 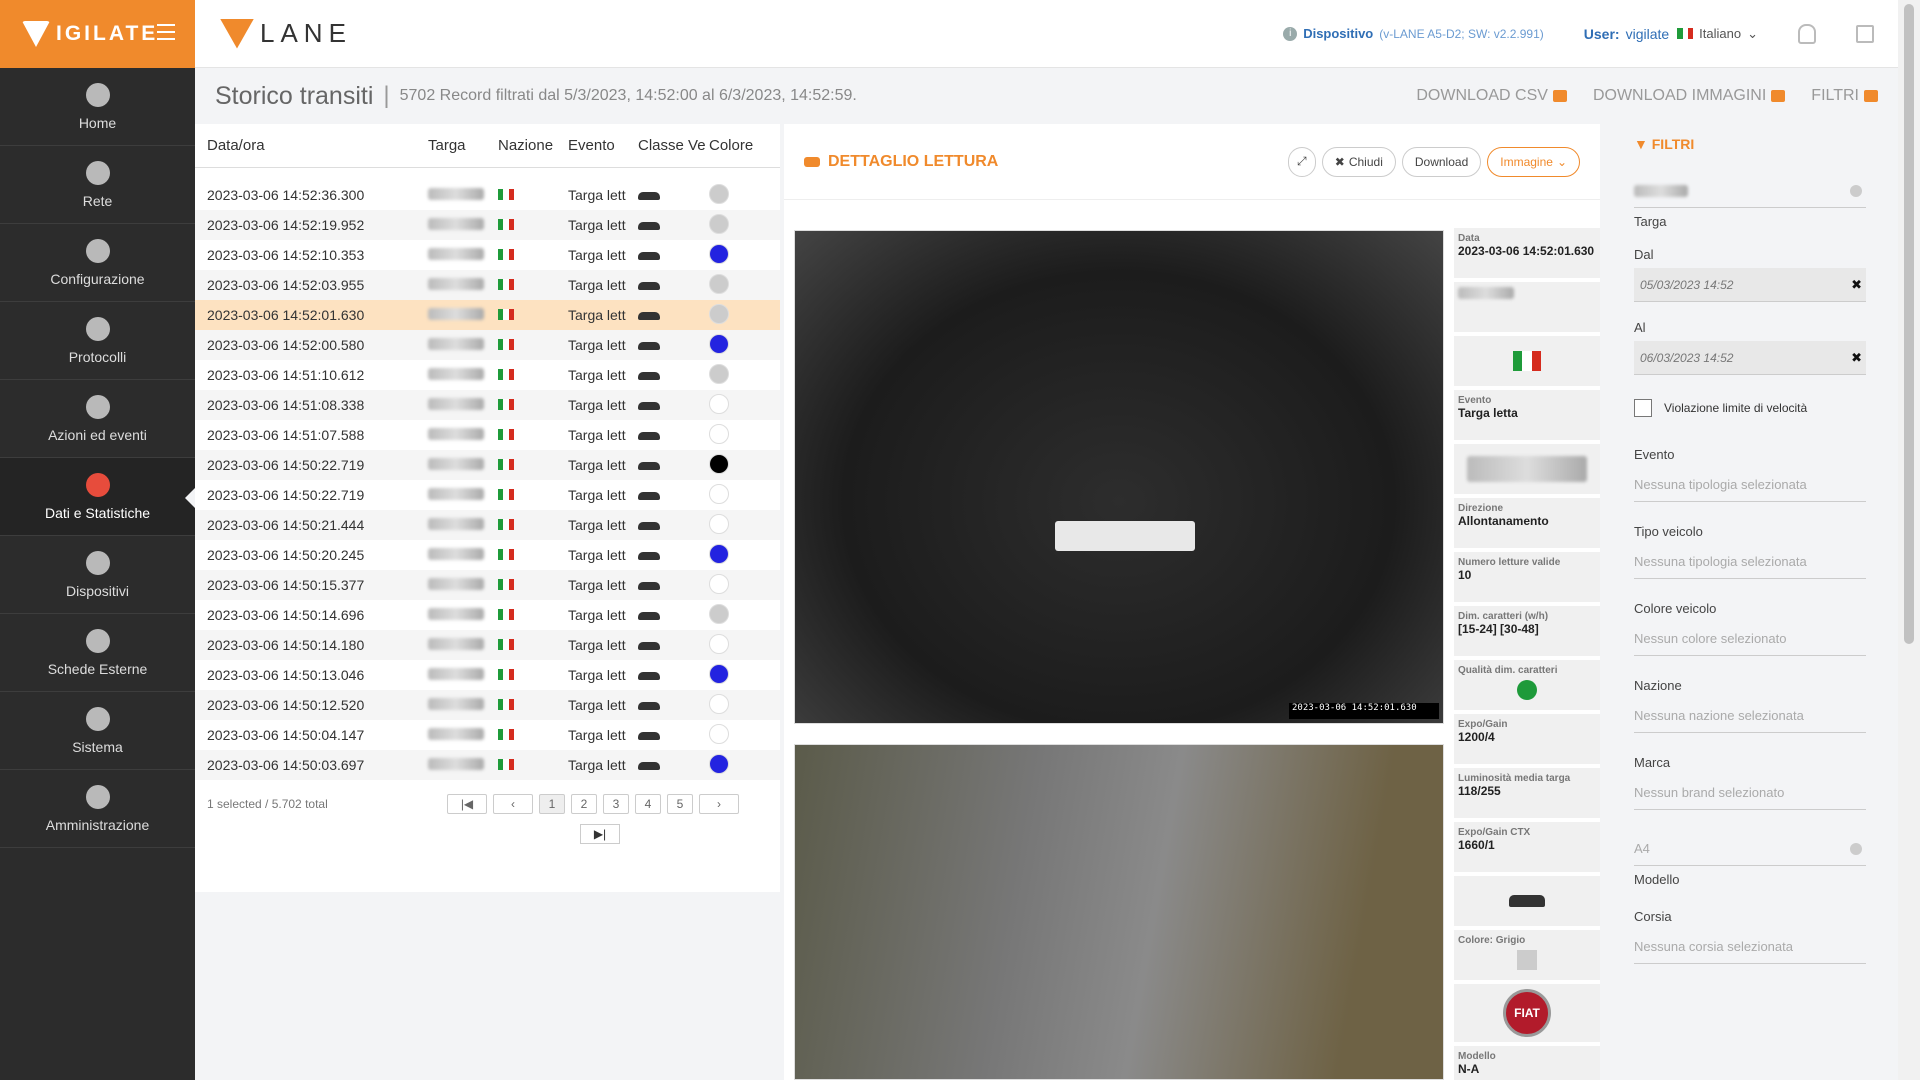 I want to click on table-row: 2023-03-06 14:52:10.353 Targa lett, so click(x=487, y=255).